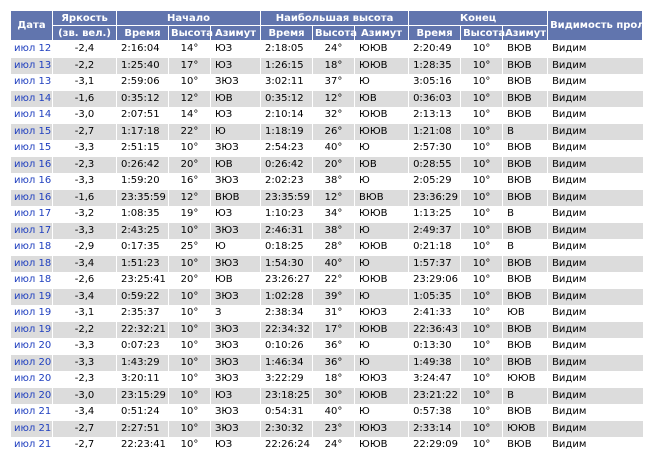 The width and height of the screenshot is (654, 461). I want to click on max-azimuth-cell: ЮЮЗ, so click(381, 379).